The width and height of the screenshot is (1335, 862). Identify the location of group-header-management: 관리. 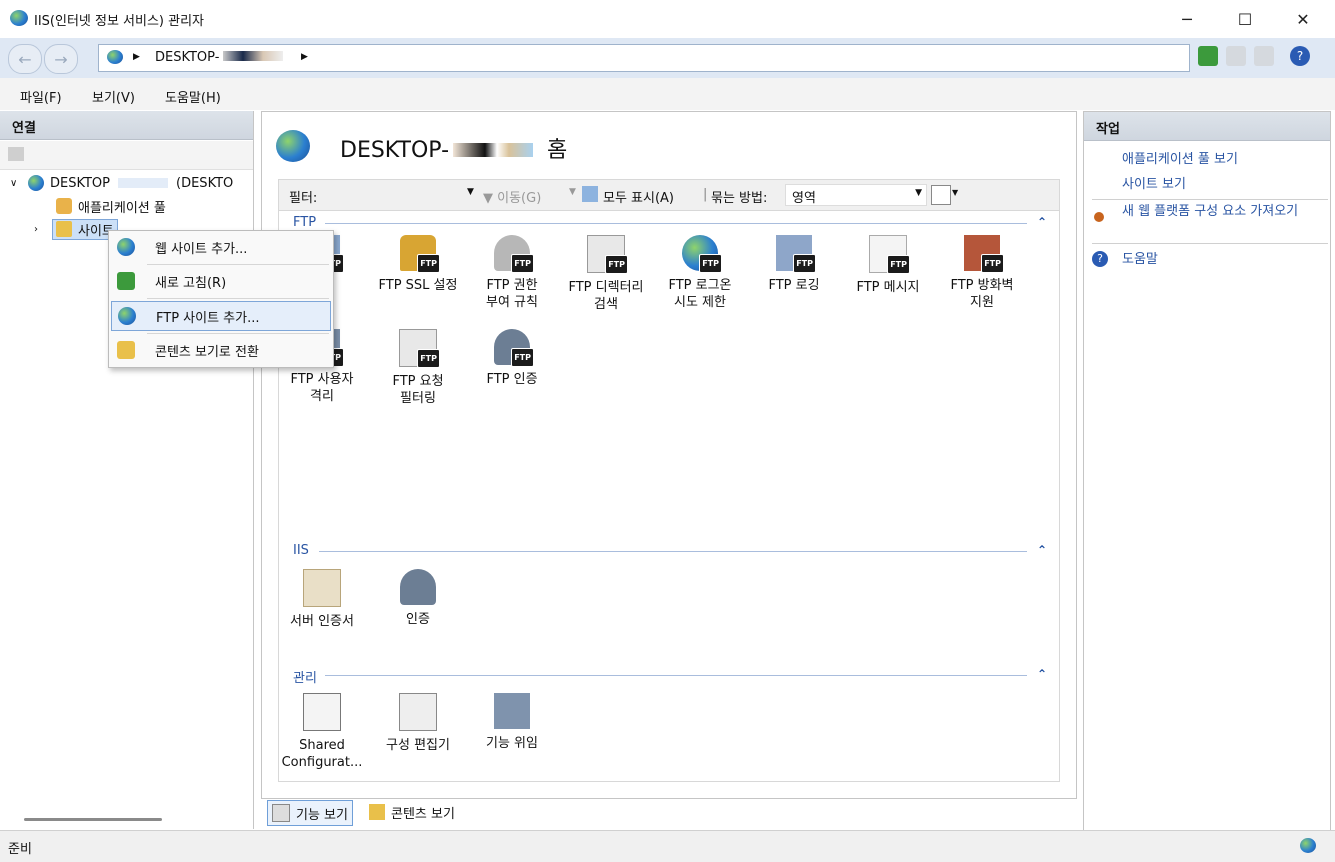
(305, 676).